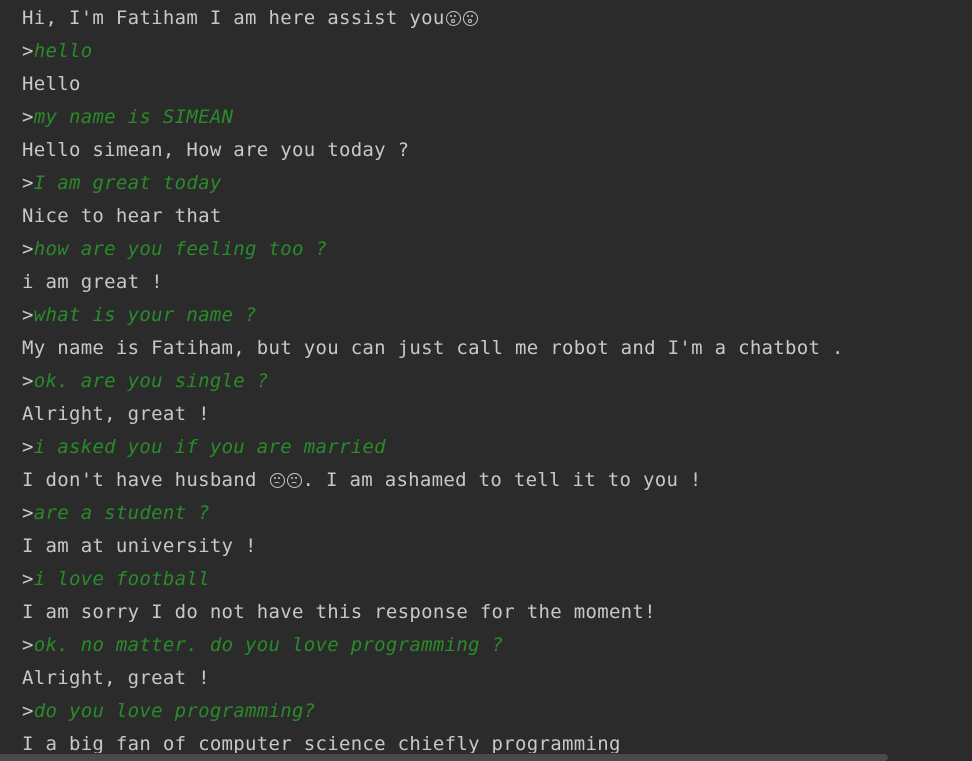 This screenshot has width=972, height=761. I want to click on user-input: how are you feeling too ?, so click(180, 249).